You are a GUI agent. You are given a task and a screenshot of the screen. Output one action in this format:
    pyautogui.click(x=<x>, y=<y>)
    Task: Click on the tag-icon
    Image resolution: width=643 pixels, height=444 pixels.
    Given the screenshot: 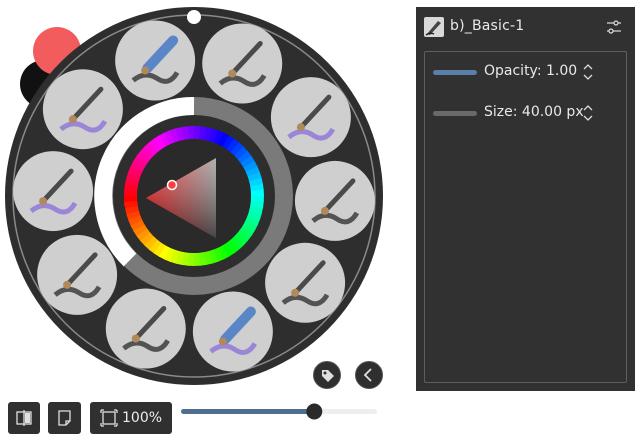 What is the action you would take?
    pyautogui.click(x=328, y=376)
    